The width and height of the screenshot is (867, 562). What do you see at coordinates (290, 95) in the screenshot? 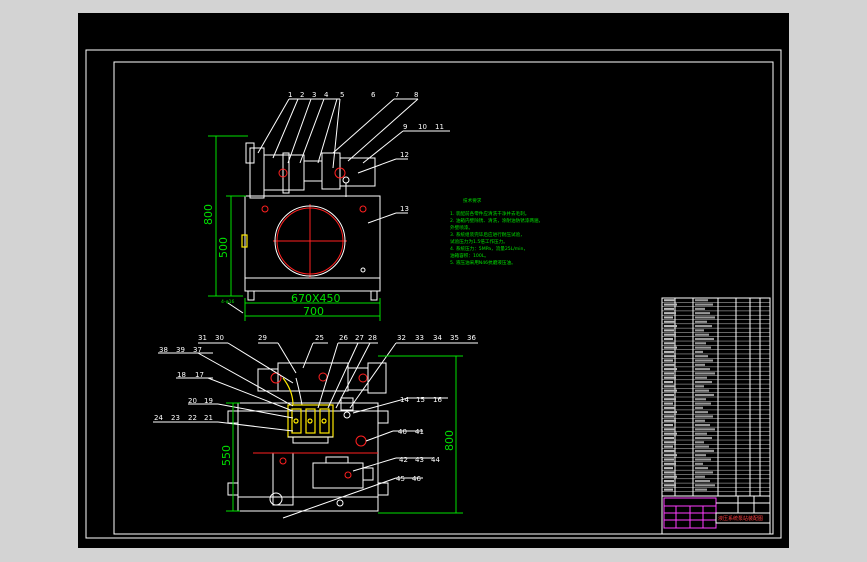
I see `part-number: 1` at bounding box center [290, 95].